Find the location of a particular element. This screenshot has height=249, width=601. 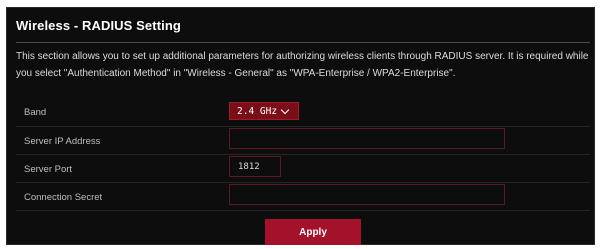

band-select: 2.4 GHz is located at coordinates (264, 111).